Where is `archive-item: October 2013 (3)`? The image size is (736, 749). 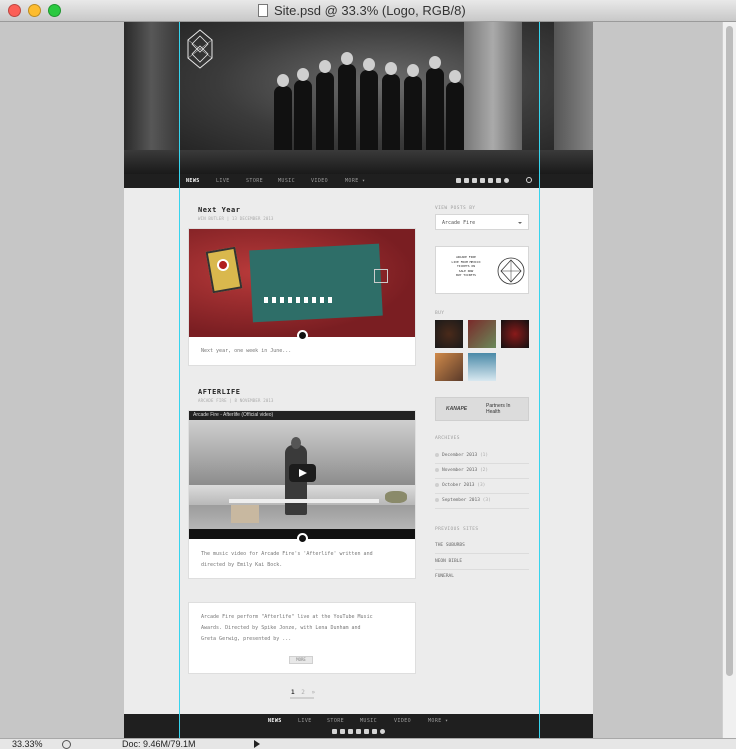
archive-item: October 2013 (3) is located at coordinates (482, 486).